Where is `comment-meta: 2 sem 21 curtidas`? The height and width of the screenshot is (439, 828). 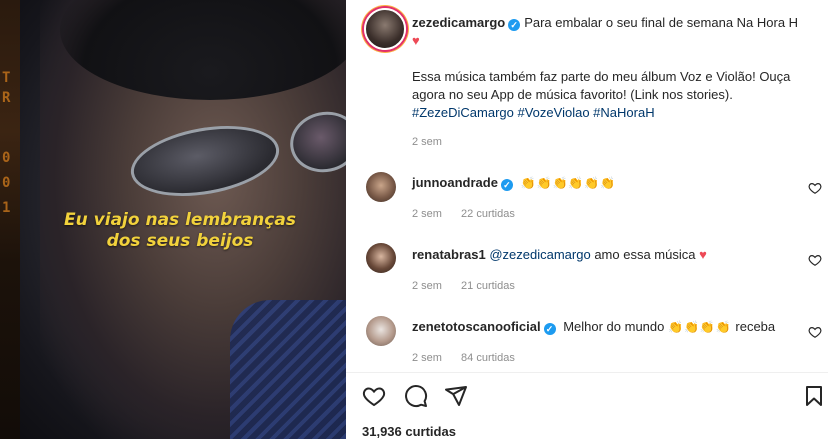
comment-meta: 2 sem 21 curtidas is located at coordinates (471, 286).